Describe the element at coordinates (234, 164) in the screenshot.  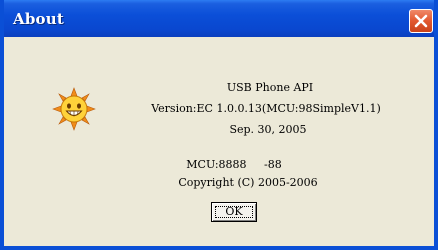
I see `mcu-text: MCU:8888 -88` at that location.